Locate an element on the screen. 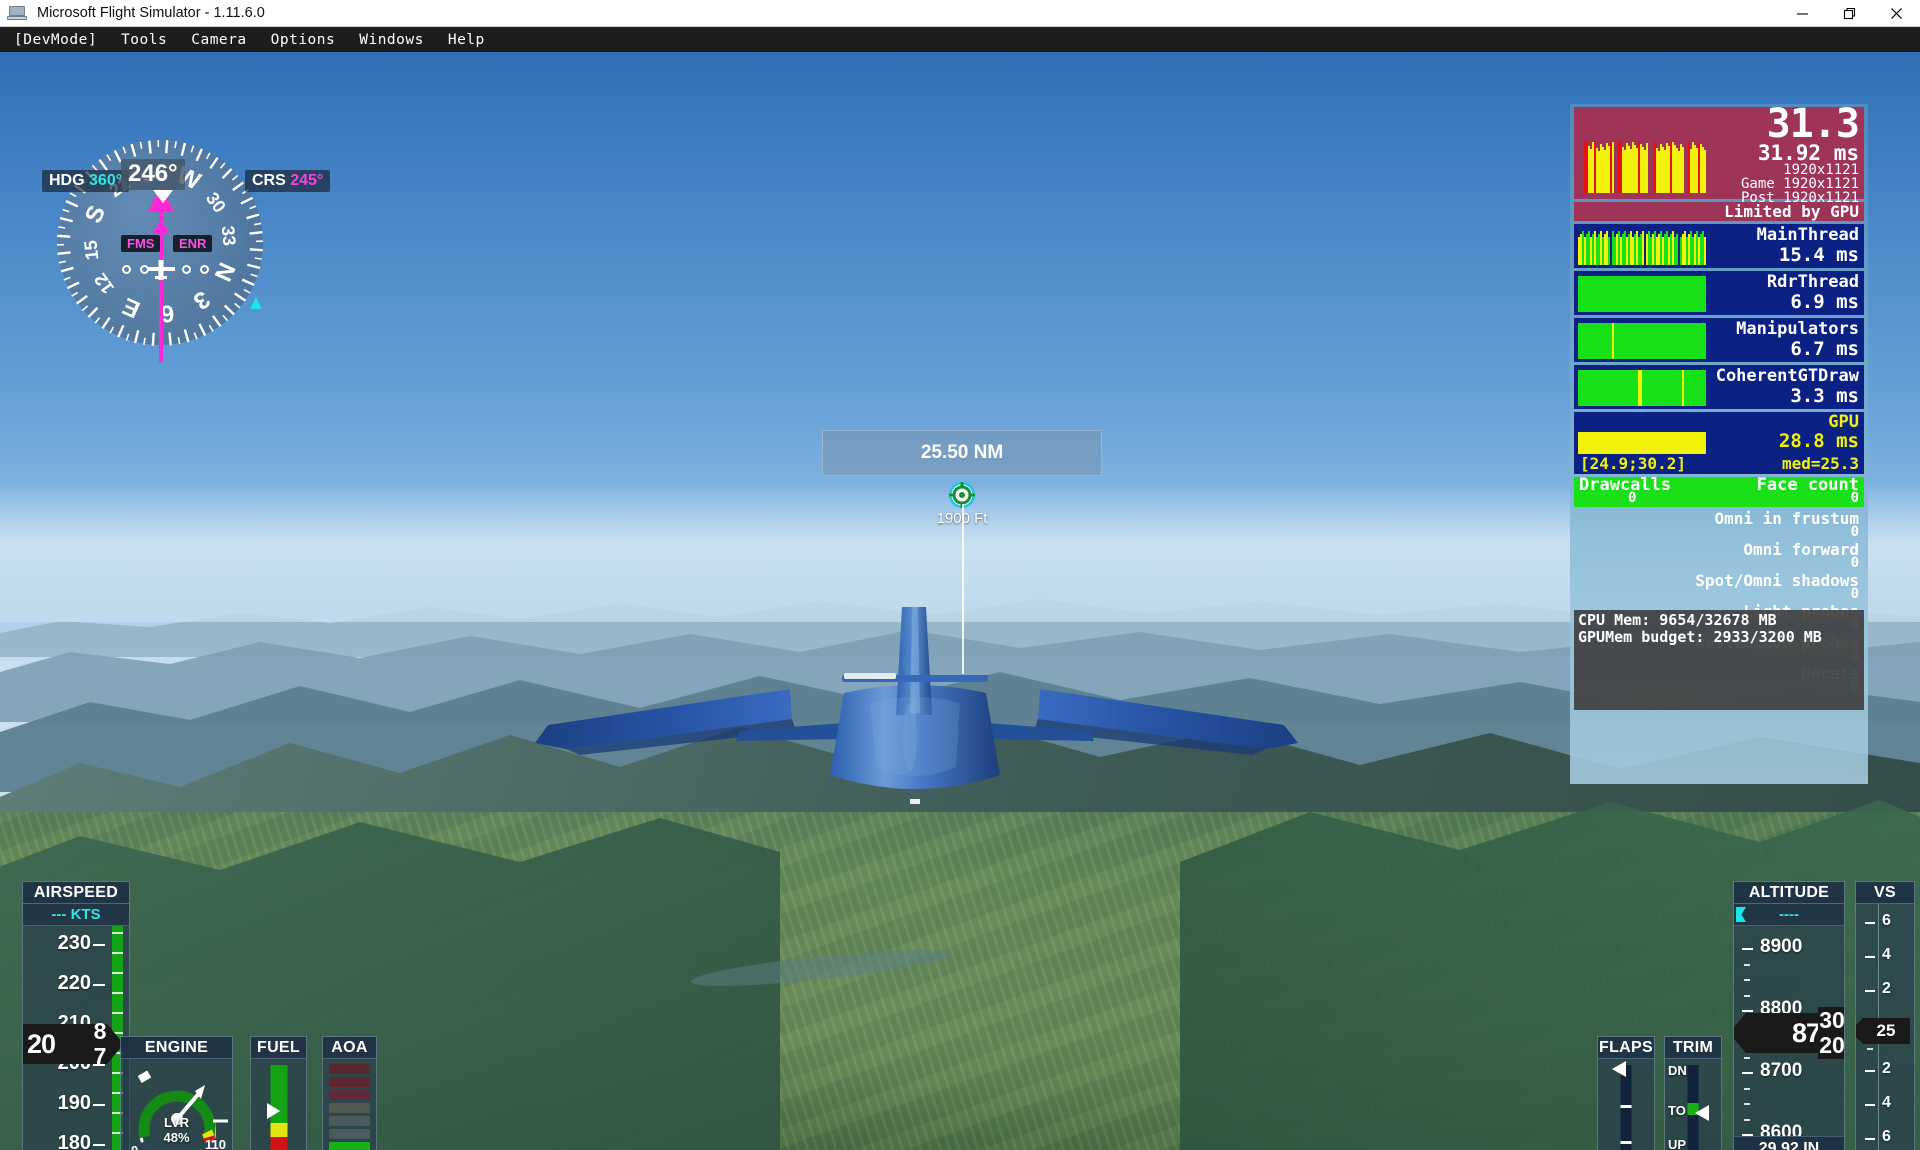  engine-lever-readout: LVR 48% is located at coordinates (176, 1130).